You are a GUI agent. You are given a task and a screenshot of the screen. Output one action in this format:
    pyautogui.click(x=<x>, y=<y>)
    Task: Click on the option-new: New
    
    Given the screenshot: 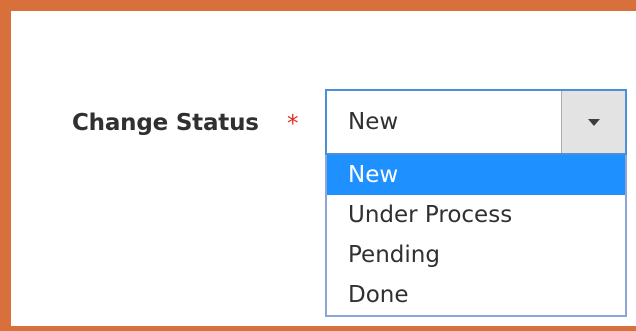 What is the action you would take?
    pyautogui.click(x=476, y=175)
    